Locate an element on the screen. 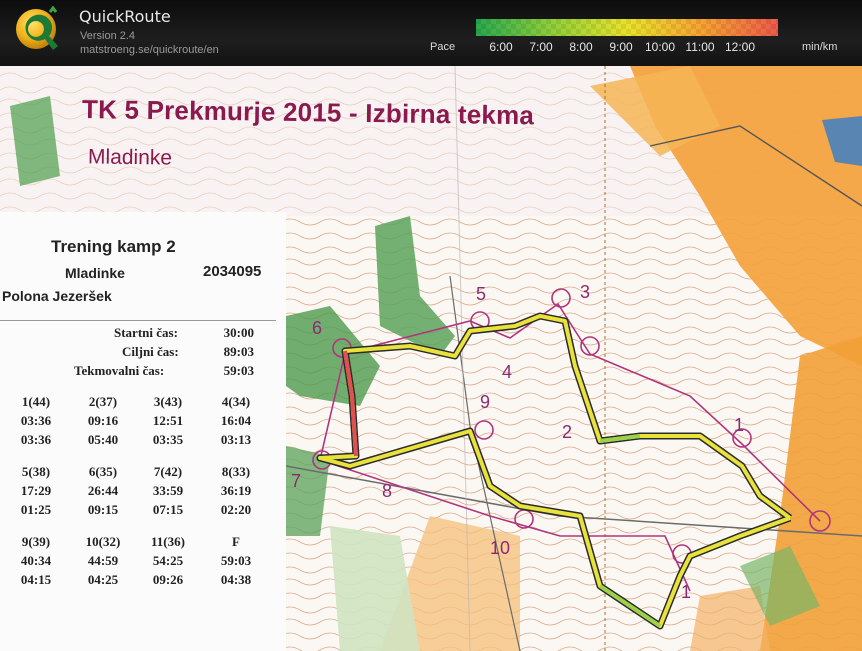  split-elapsed: 33:59 is located at coordinates (168, 490).